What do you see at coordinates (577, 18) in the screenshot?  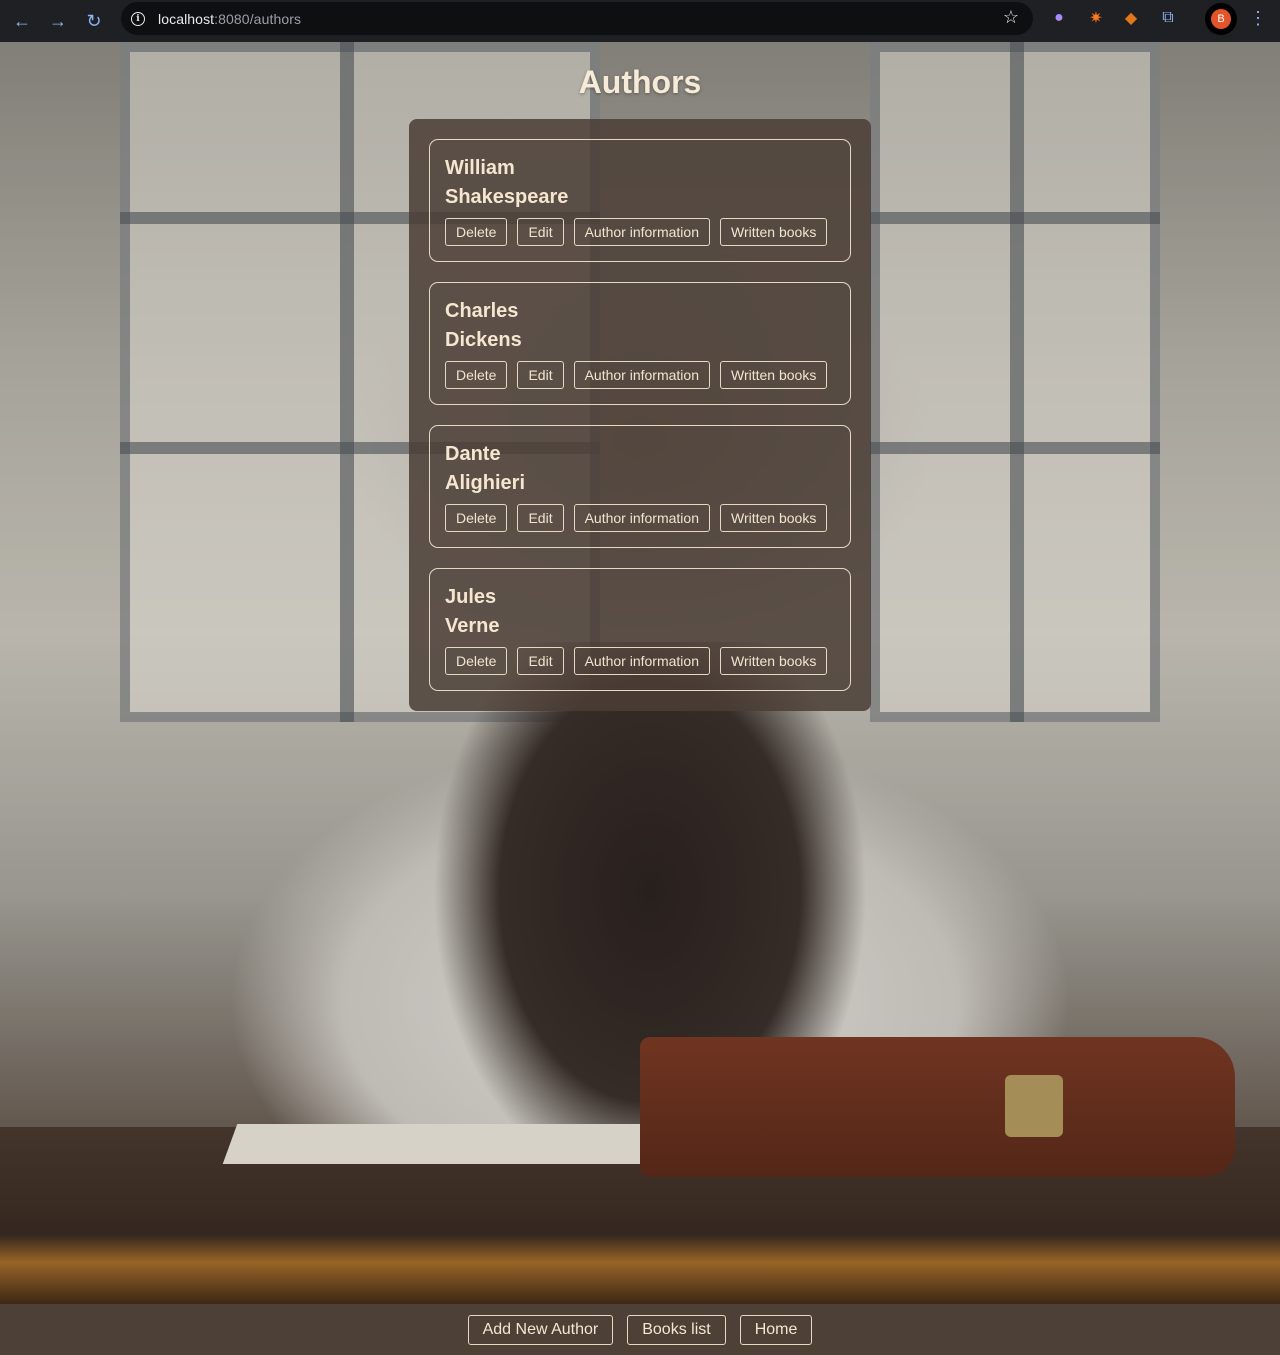 I see `address-bar: i localhost:8080/authors ☆` at bounding box center [577, 18].